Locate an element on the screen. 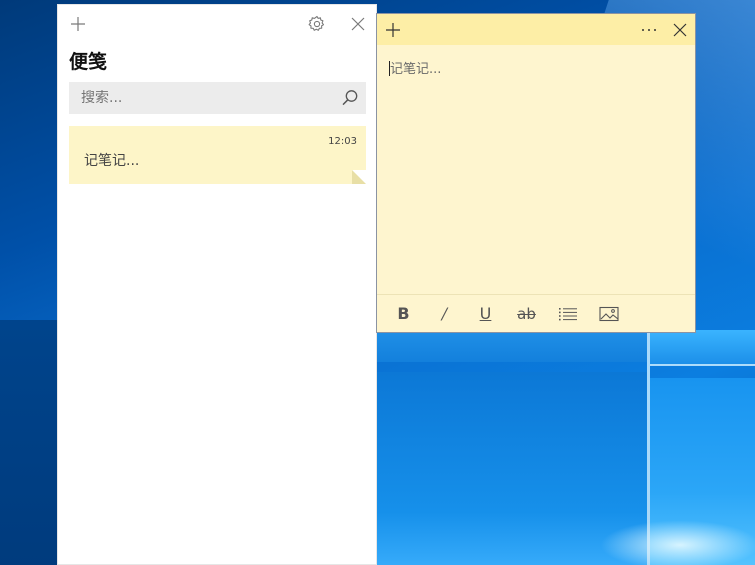 Image resolution: width=755 pixels, height=565 pixels. bold-button: B is located at coordinates (403, 314).